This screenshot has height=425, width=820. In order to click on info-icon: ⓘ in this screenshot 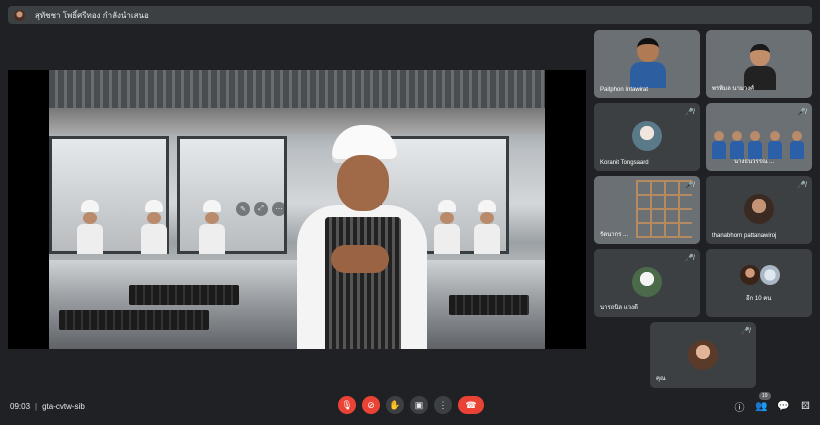, I will do `click(739, 408)`.